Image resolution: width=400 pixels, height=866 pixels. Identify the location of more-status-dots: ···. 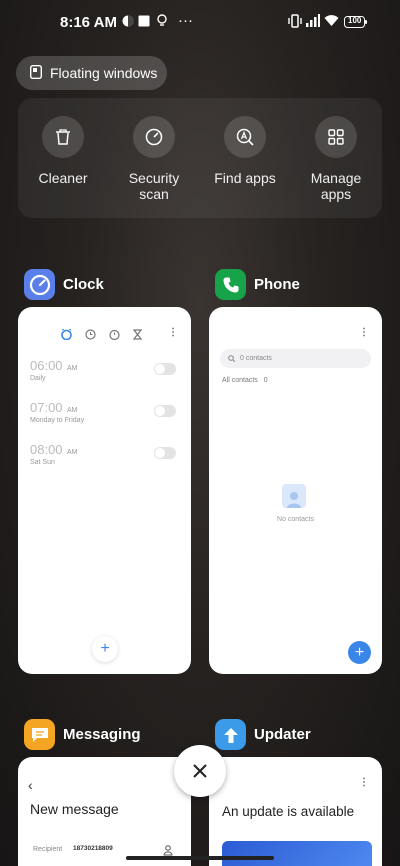
(185, 20).